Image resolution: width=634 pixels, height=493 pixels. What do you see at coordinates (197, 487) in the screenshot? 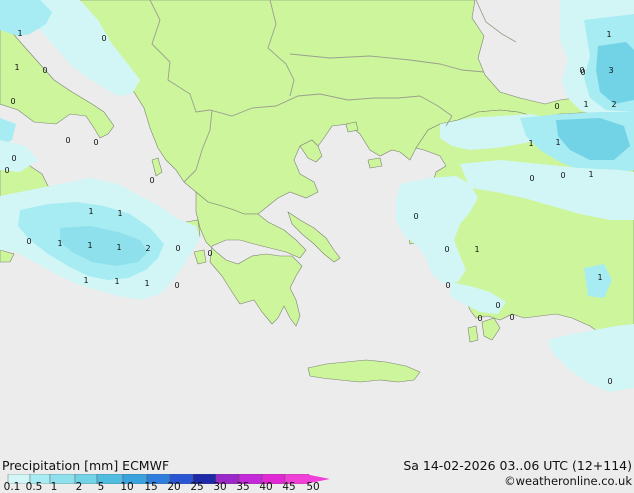
I see `legend-tick-label: 25` at bounding box center [197, 487].